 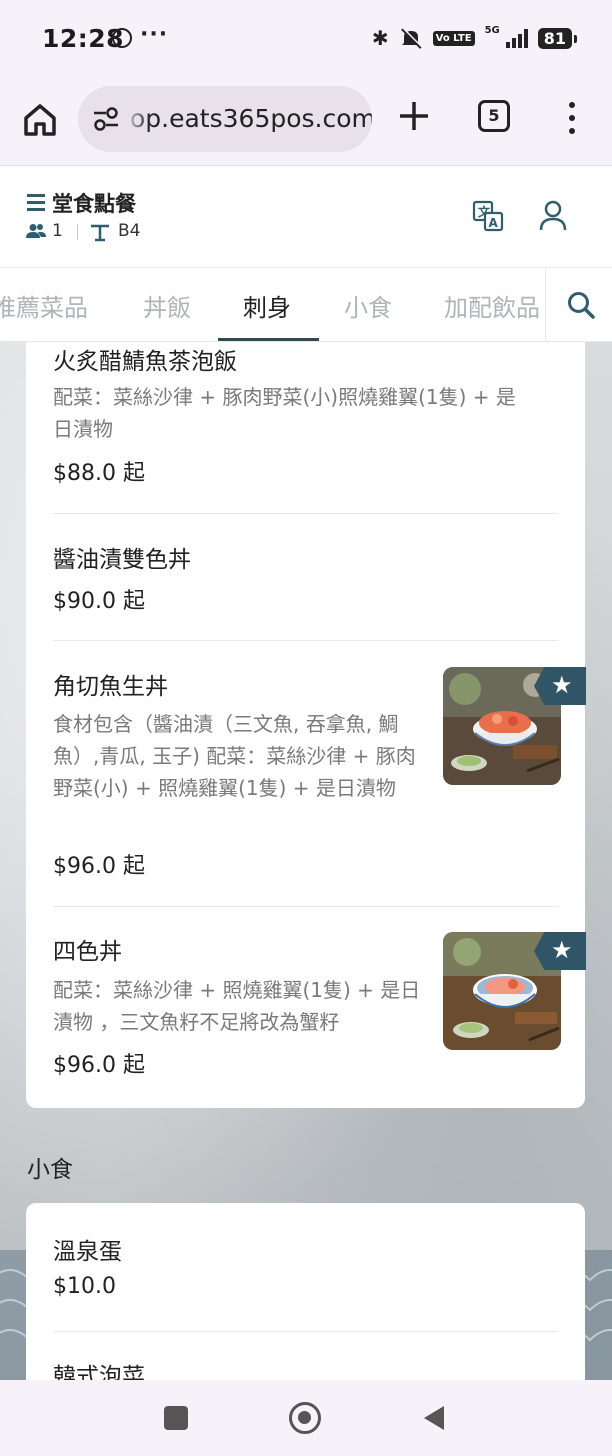 What do you see at coordinates (284, 413) in the screenshot?
I see `item-description: 配菜：菜絲沙律 + 豚肉野菜(小)照燒雞翼(1隻) + 是日漬物` at bounding box center [284, 413].